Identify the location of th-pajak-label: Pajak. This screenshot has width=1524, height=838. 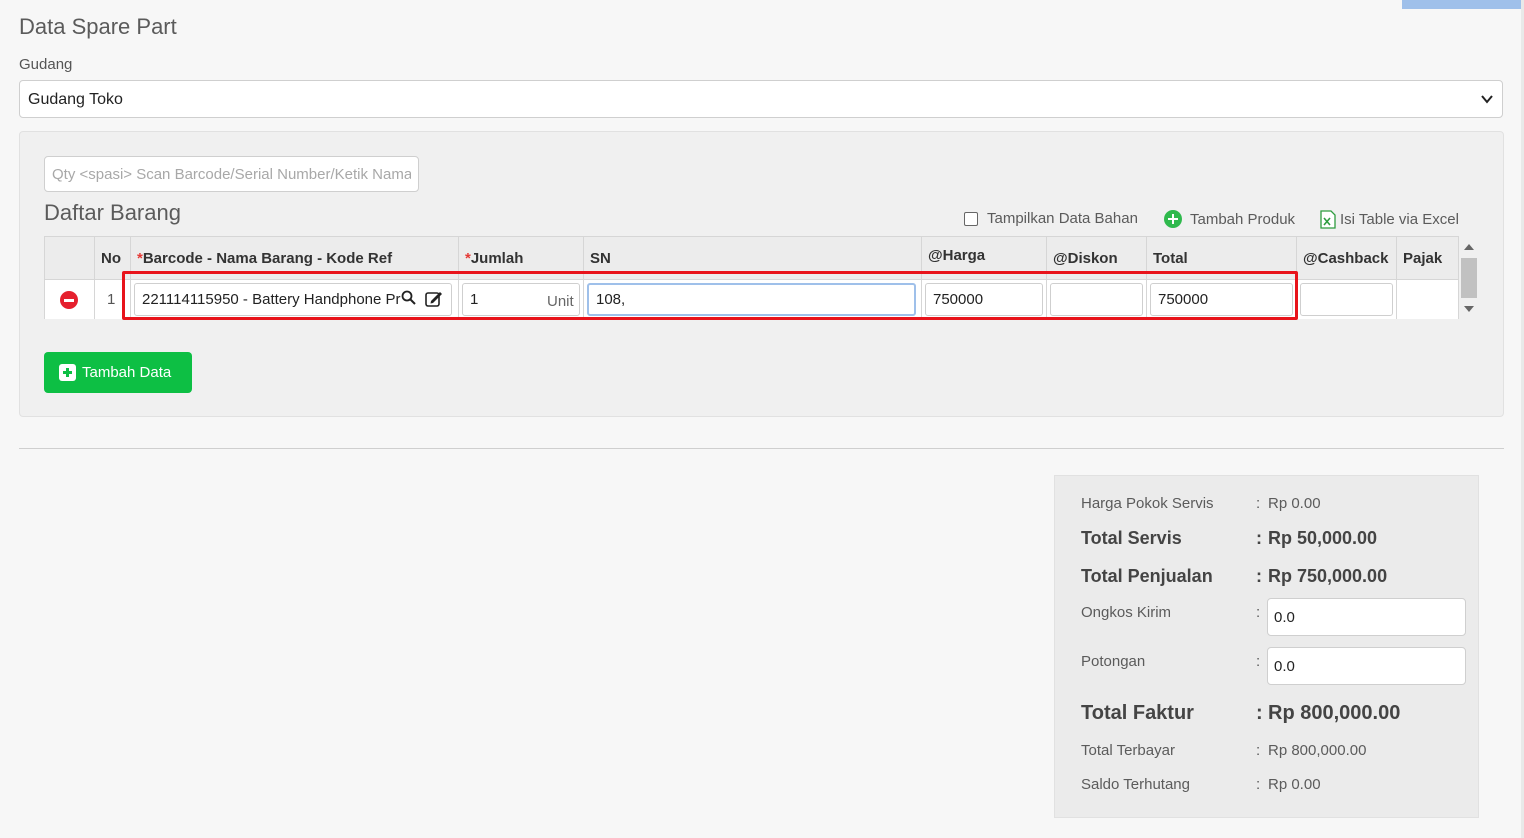
(1423, 258).